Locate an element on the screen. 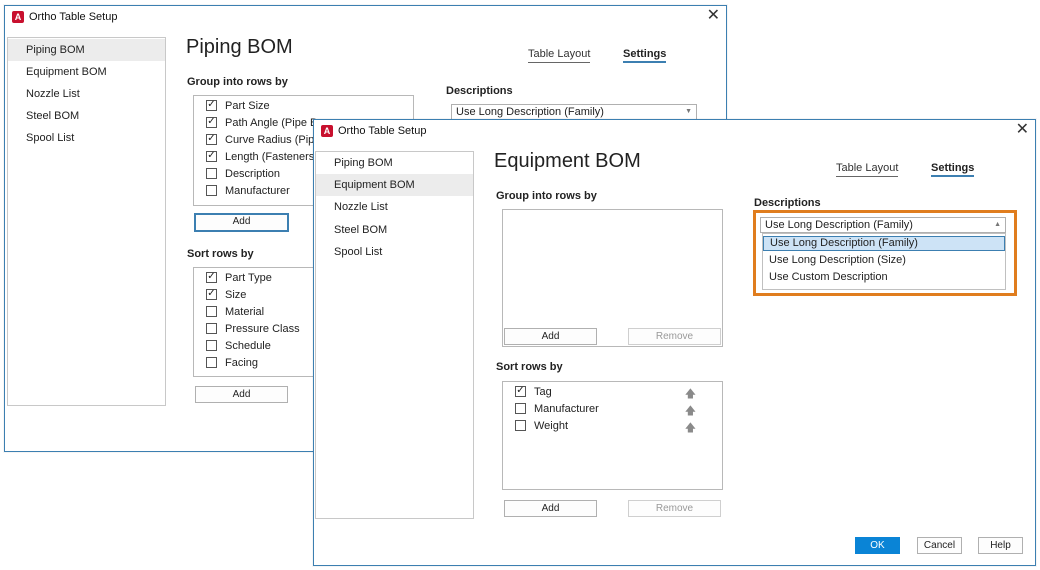 The image size is (1040, 570). list-item: ✓ Path Angle (Pipe Be is located at coordinates (264, 123).